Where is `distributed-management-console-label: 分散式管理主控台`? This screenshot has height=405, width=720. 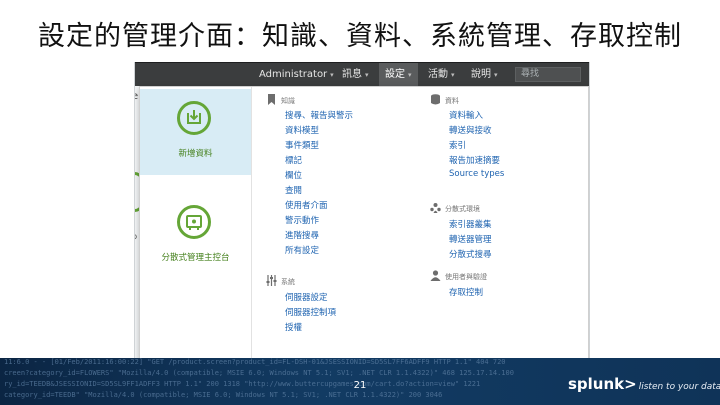
distributed-management-console-label: 分散式管理主控台 is located at coordinates (195, 258).